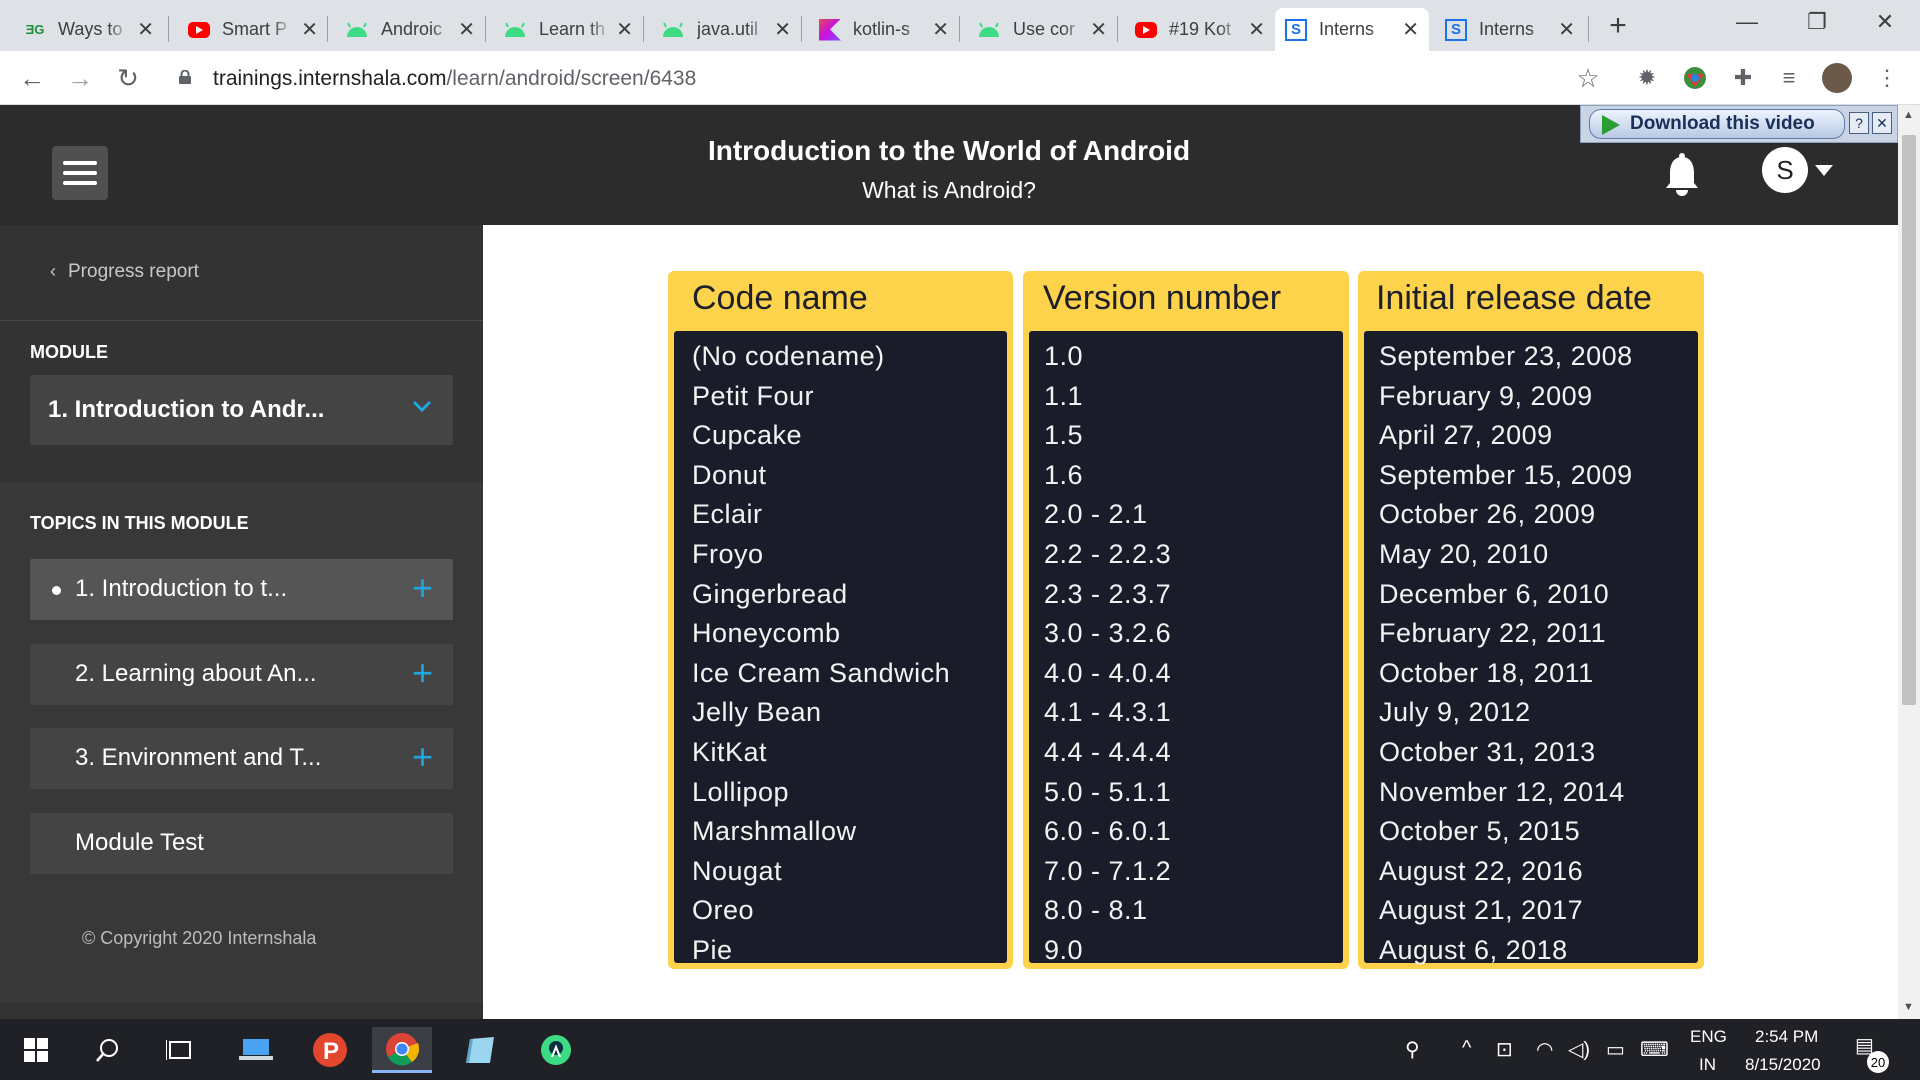 The height and width of the screenshot is (1080, 1920). What do you see at coordinates (830, 29) in the screenshot?
I see `kotlin-icon` at bounding box center [830, 29].